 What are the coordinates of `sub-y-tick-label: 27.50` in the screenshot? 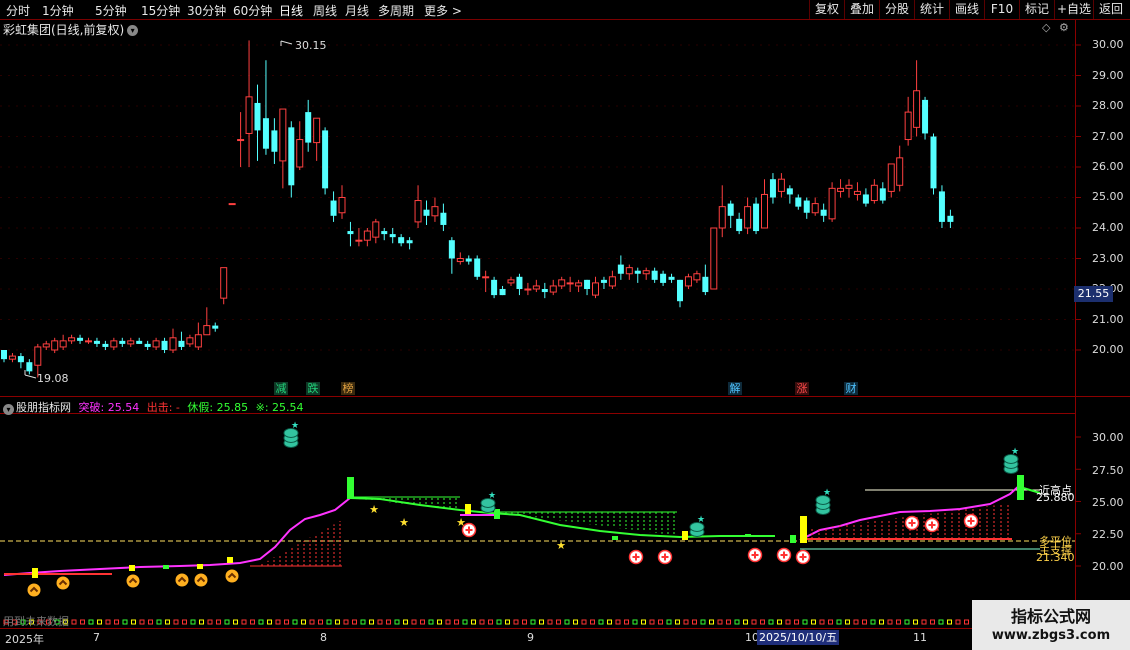 It's located at (1108, 470).